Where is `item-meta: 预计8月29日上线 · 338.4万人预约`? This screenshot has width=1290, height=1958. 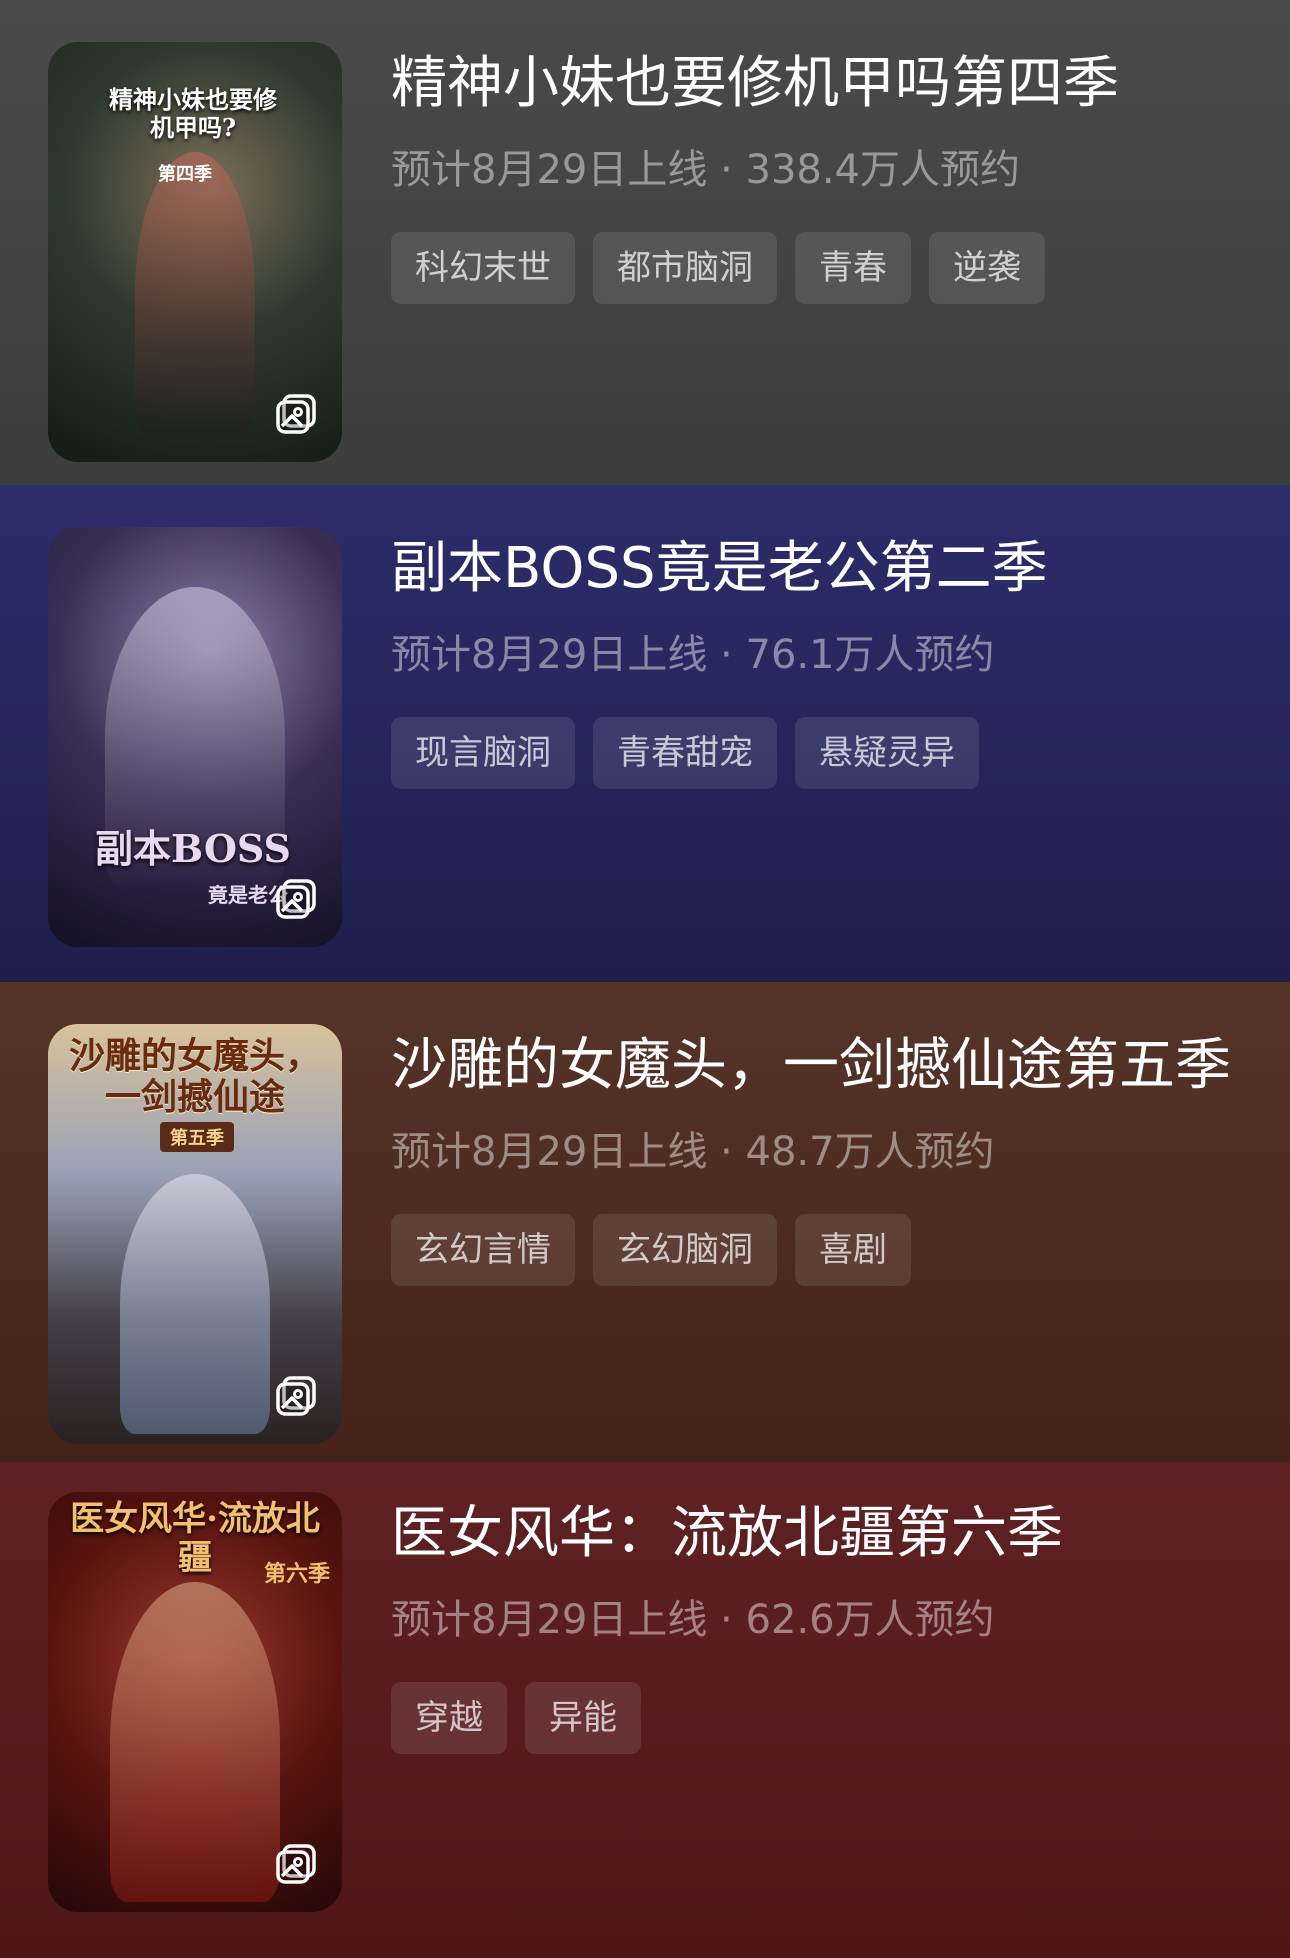 item-meta: 预计8月29日上线 · 338.4万人预约 is located at coordinates (706, 170).